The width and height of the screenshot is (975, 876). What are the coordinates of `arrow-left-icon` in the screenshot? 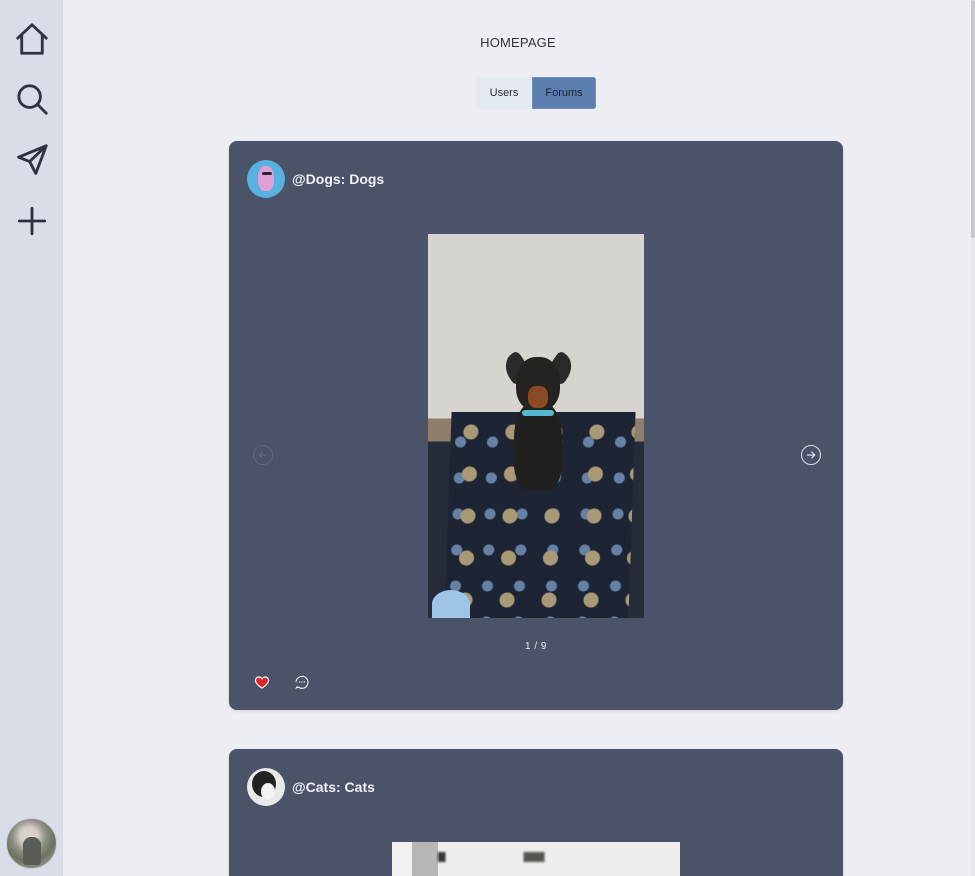 It's located at (262, 455).